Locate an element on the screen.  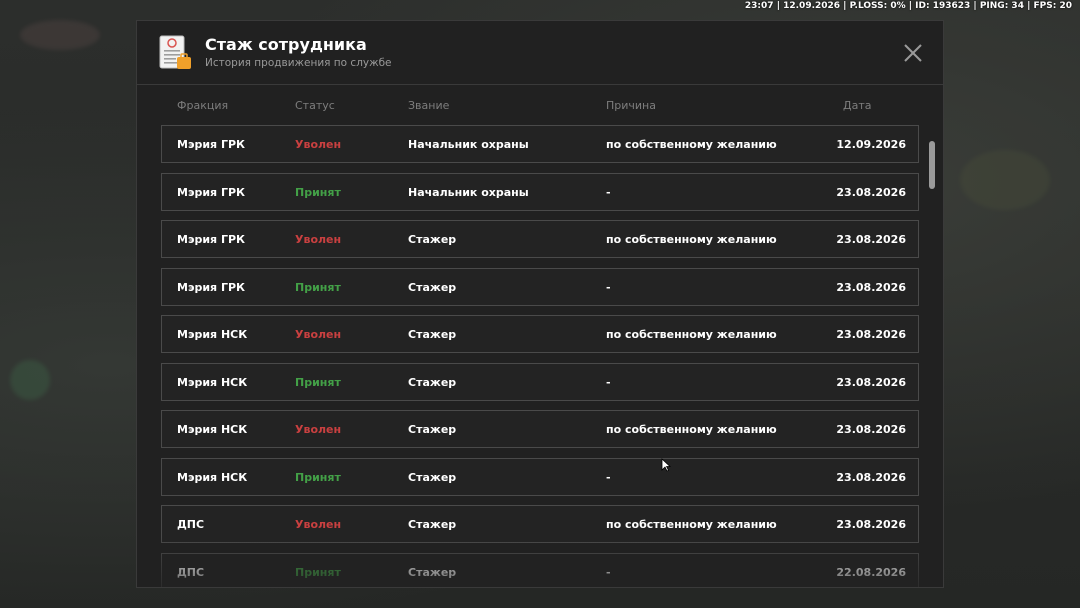
modal-title: Стаж сотрудника is located at coordinates (286, 44).